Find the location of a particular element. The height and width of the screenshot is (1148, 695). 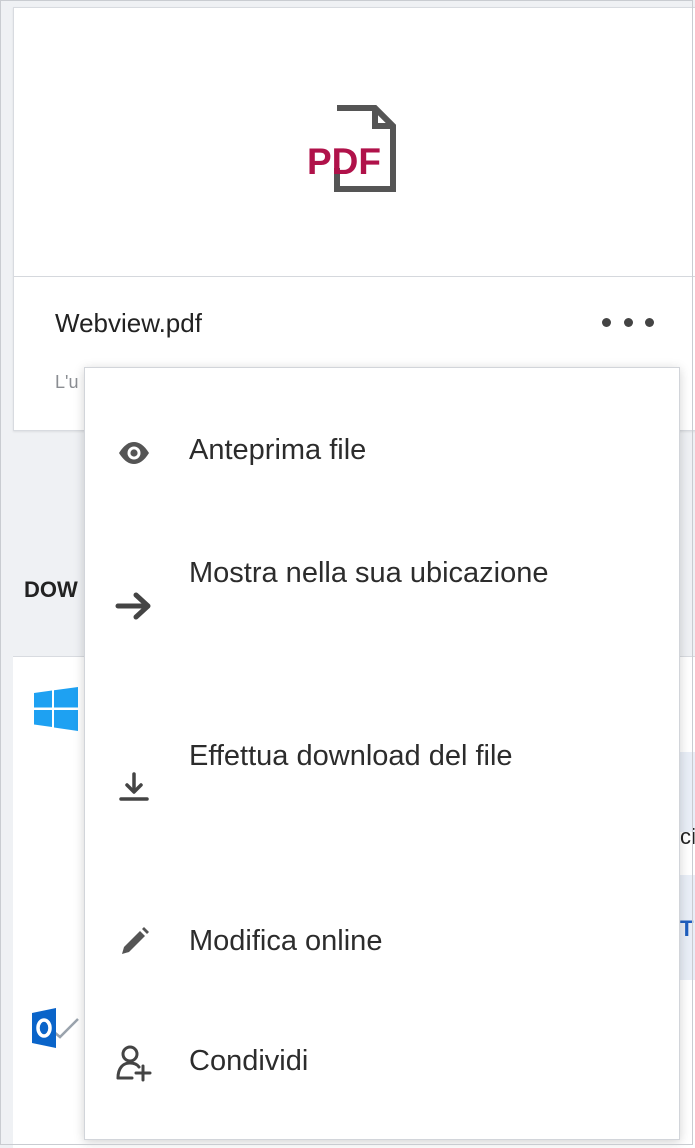

outlook-icon is located at coordinates (55, 1028).